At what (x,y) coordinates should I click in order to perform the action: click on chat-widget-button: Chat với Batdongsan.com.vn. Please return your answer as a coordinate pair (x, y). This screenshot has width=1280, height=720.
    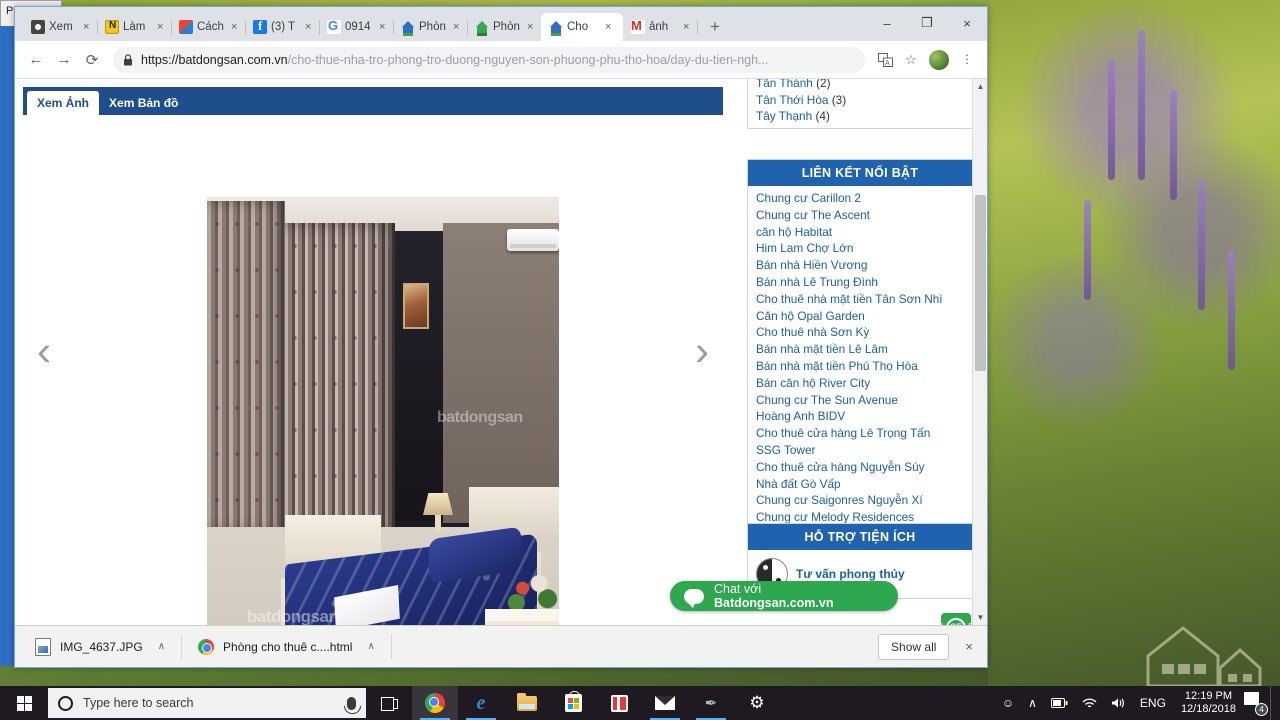
    Looking at the image, I should click on (784, 596).